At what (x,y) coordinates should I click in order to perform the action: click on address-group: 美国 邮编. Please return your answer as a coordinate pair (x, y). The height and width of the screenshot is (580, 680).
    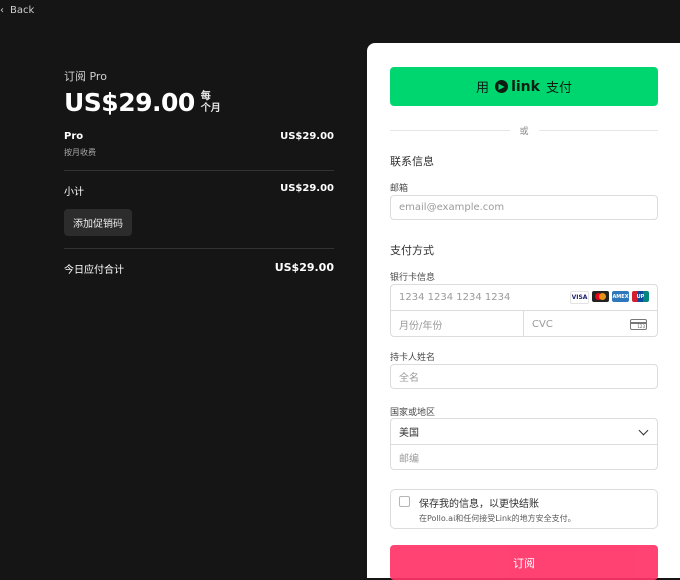
    Looking at the image, I should click on (524, 444).